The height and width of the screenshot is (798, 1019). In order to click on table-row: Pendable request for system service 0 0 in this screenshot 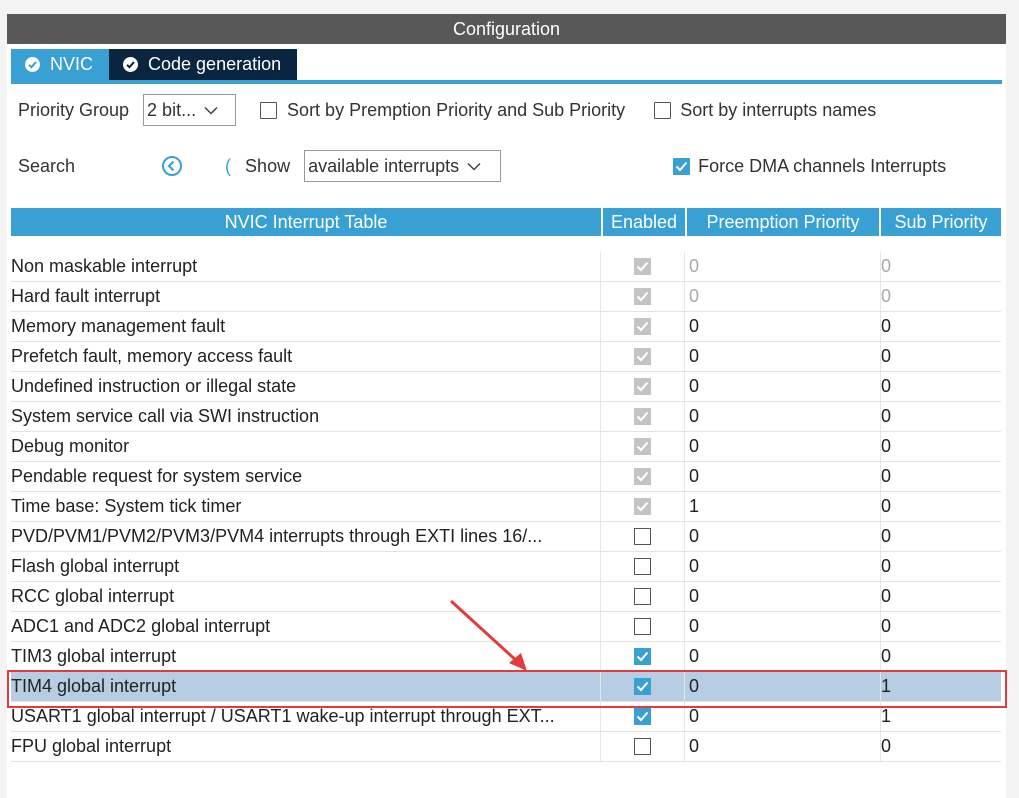, I will do `click(506, 477)`.